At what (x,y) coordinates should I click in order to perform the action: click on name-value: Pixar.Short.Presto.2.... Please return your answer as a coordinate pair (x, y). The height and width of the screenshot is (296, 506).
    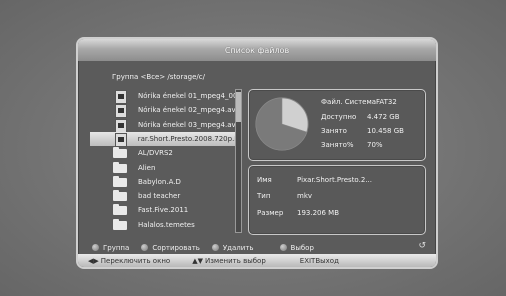
    Looking at the image, I should click on (334, 180).